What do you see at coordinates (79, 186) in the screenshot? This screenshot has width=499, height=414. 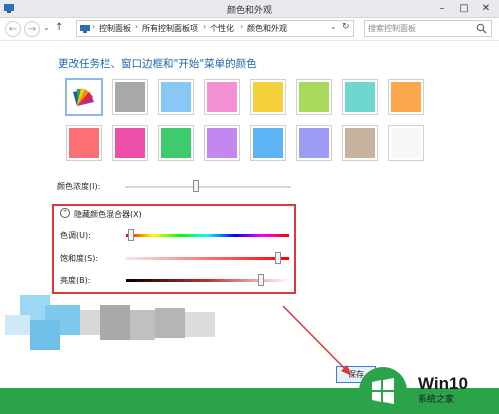 I see `intensity-label: 颜色浓度(I):` at bounding box center [79, 186].